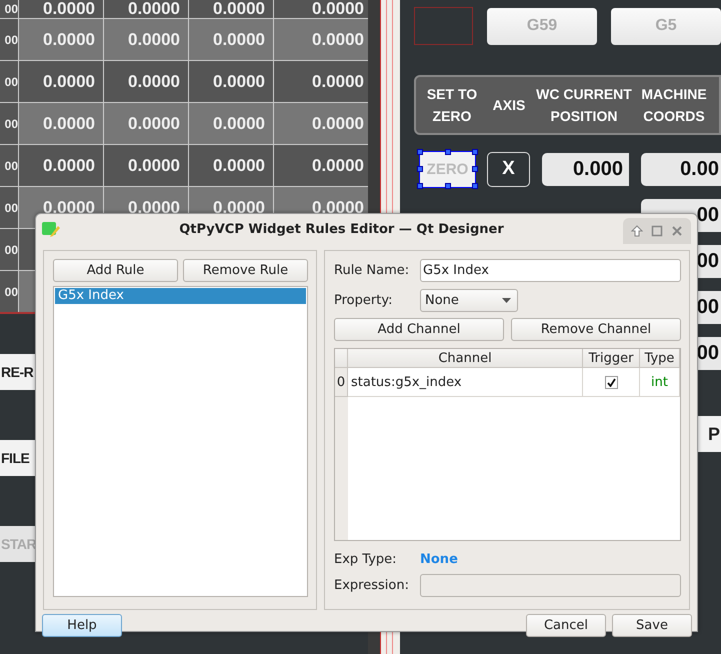 The width and height of the screenshot is (721, 654). What do you see at coordinates (372, 270) in the screenshot?
I see `field-label: Rule Name:` at bounding box center [372, 270].